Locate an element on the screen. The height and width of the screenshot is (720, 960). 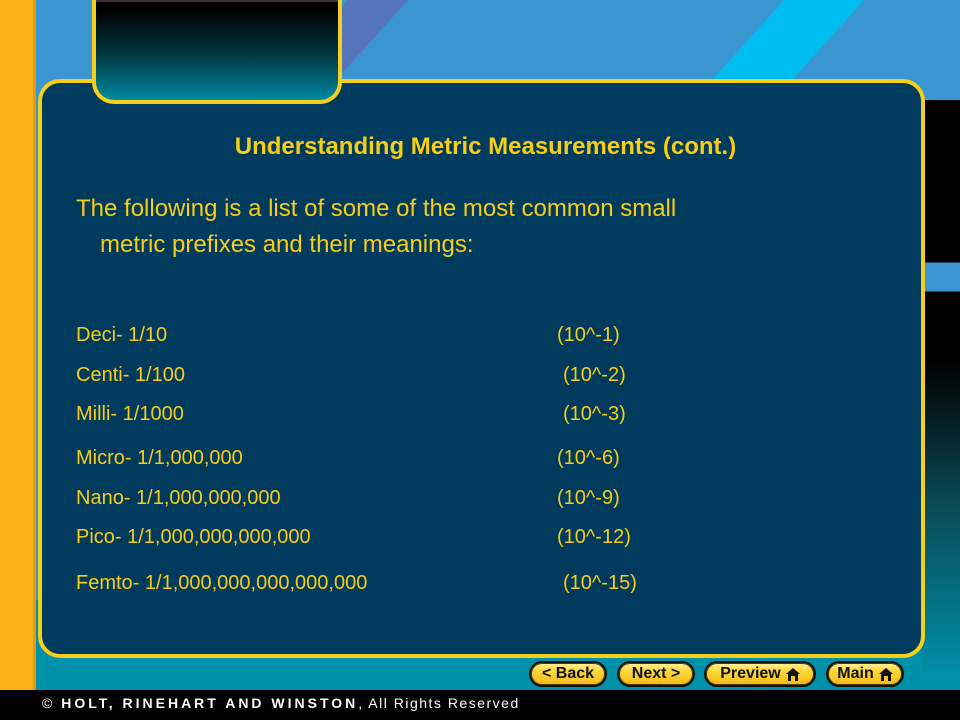
prefix-name: Micro- 1/1,000,000 is located at coordinates (159, 458).